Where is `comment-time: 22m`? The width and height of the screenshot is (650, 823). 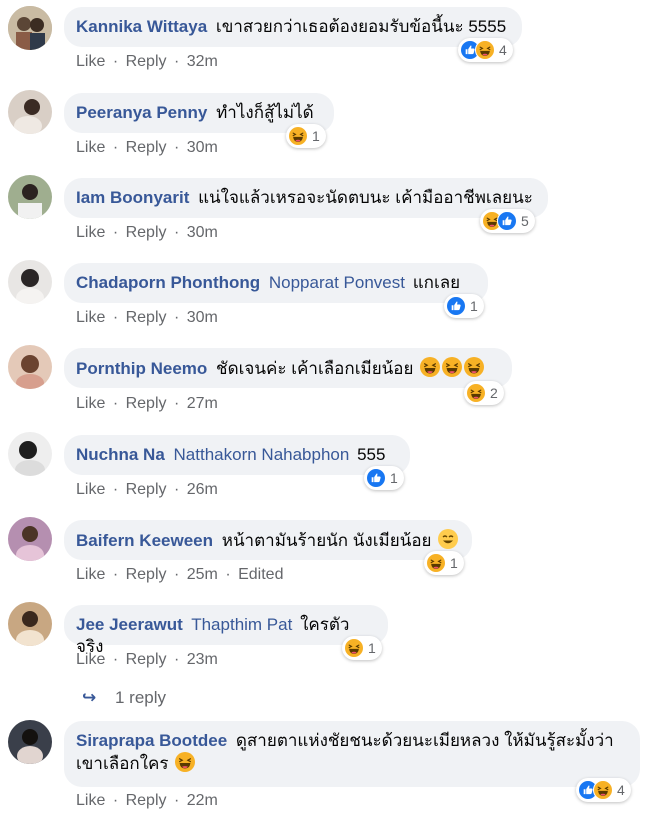
comment-time: 22m is located at coordinates (202, 800).